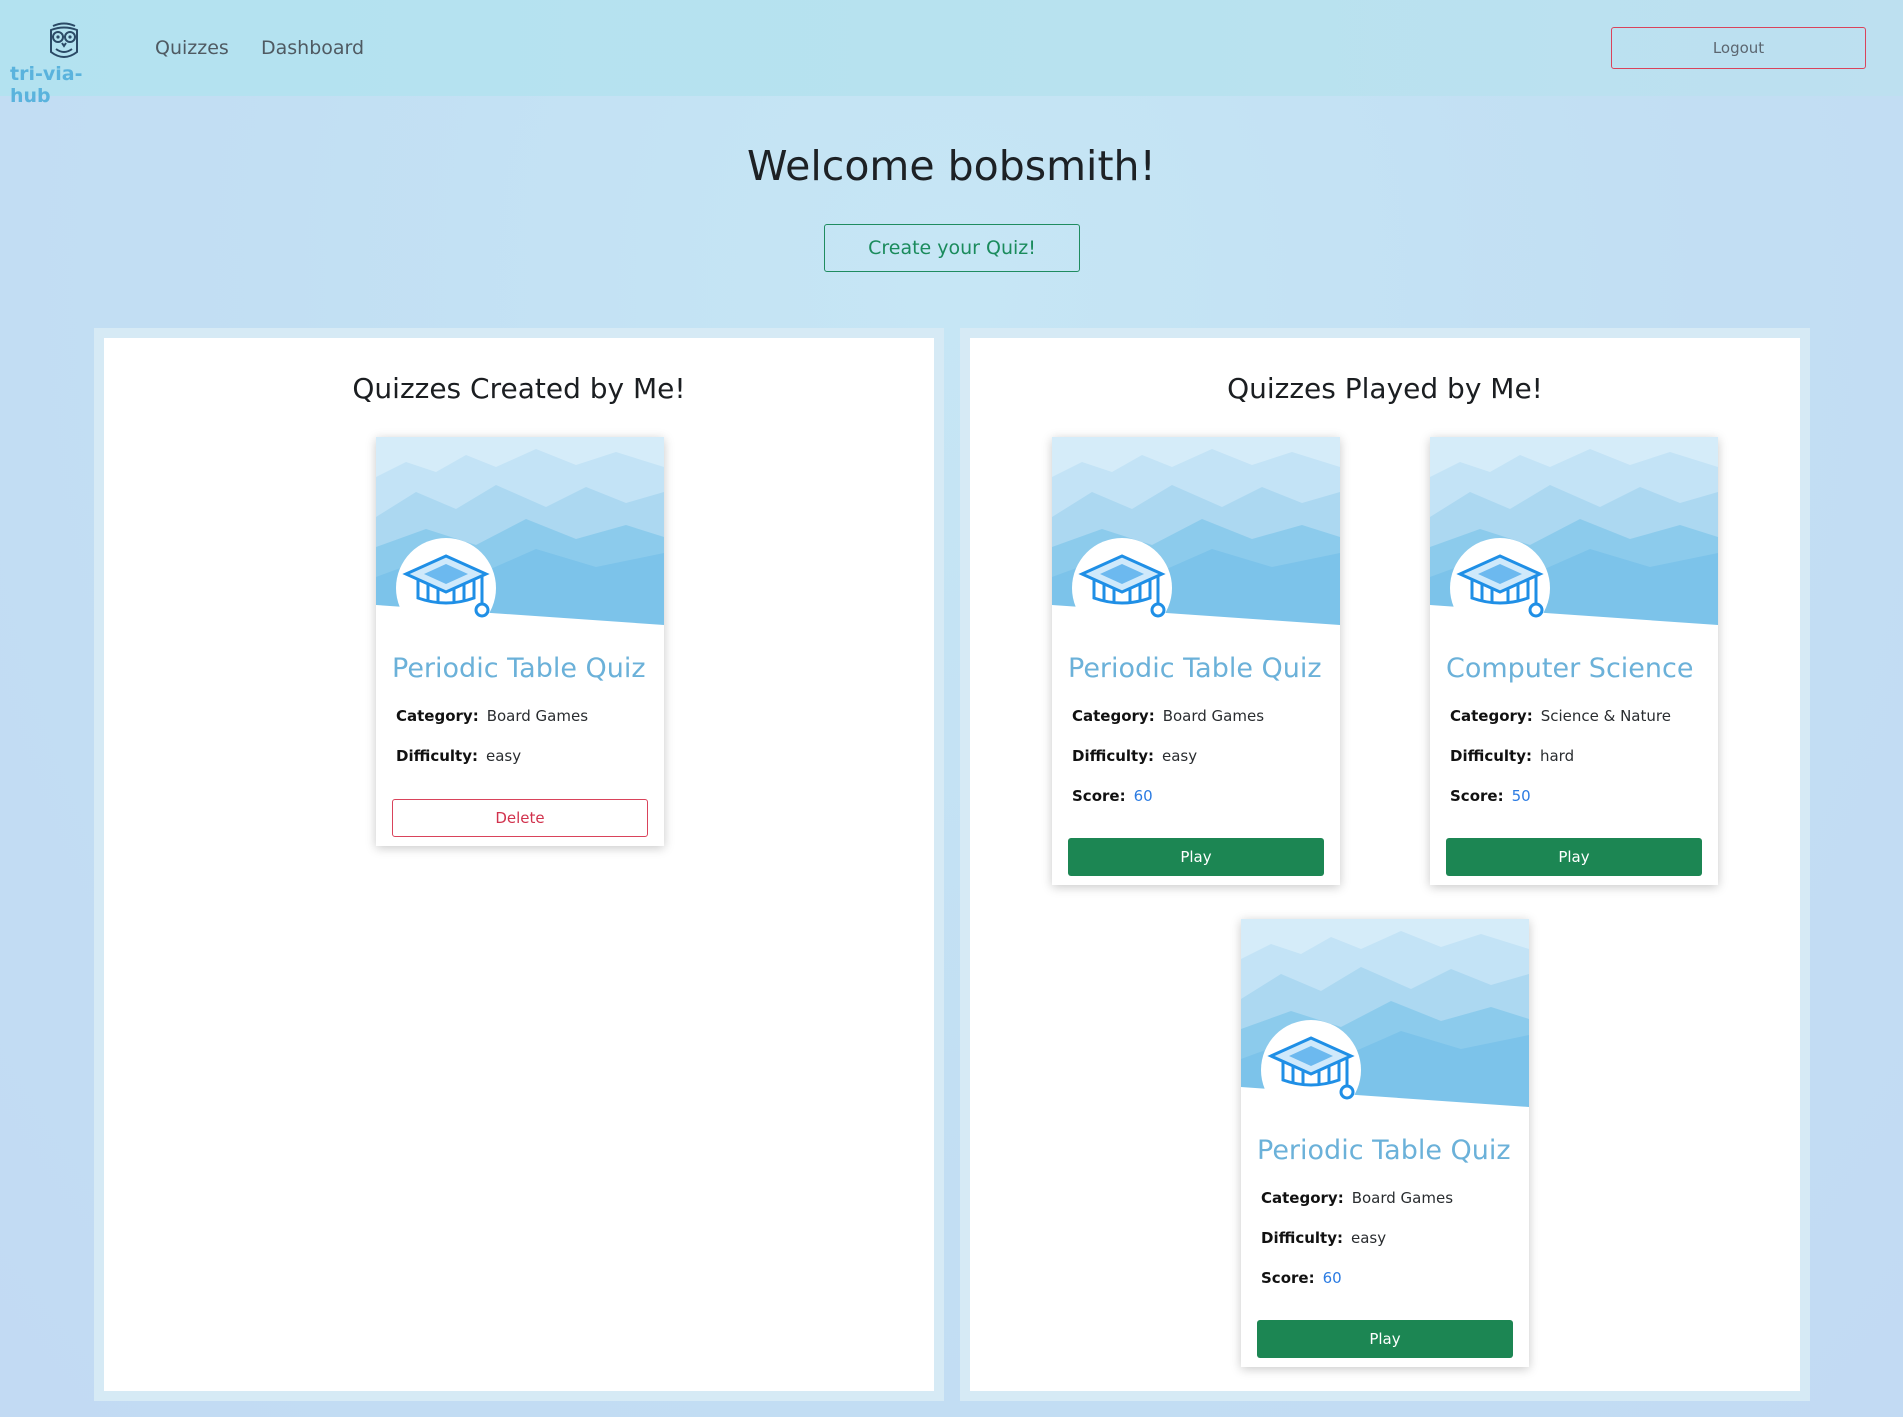  I want to click on logout-button: Logout, so click(1738, 48).